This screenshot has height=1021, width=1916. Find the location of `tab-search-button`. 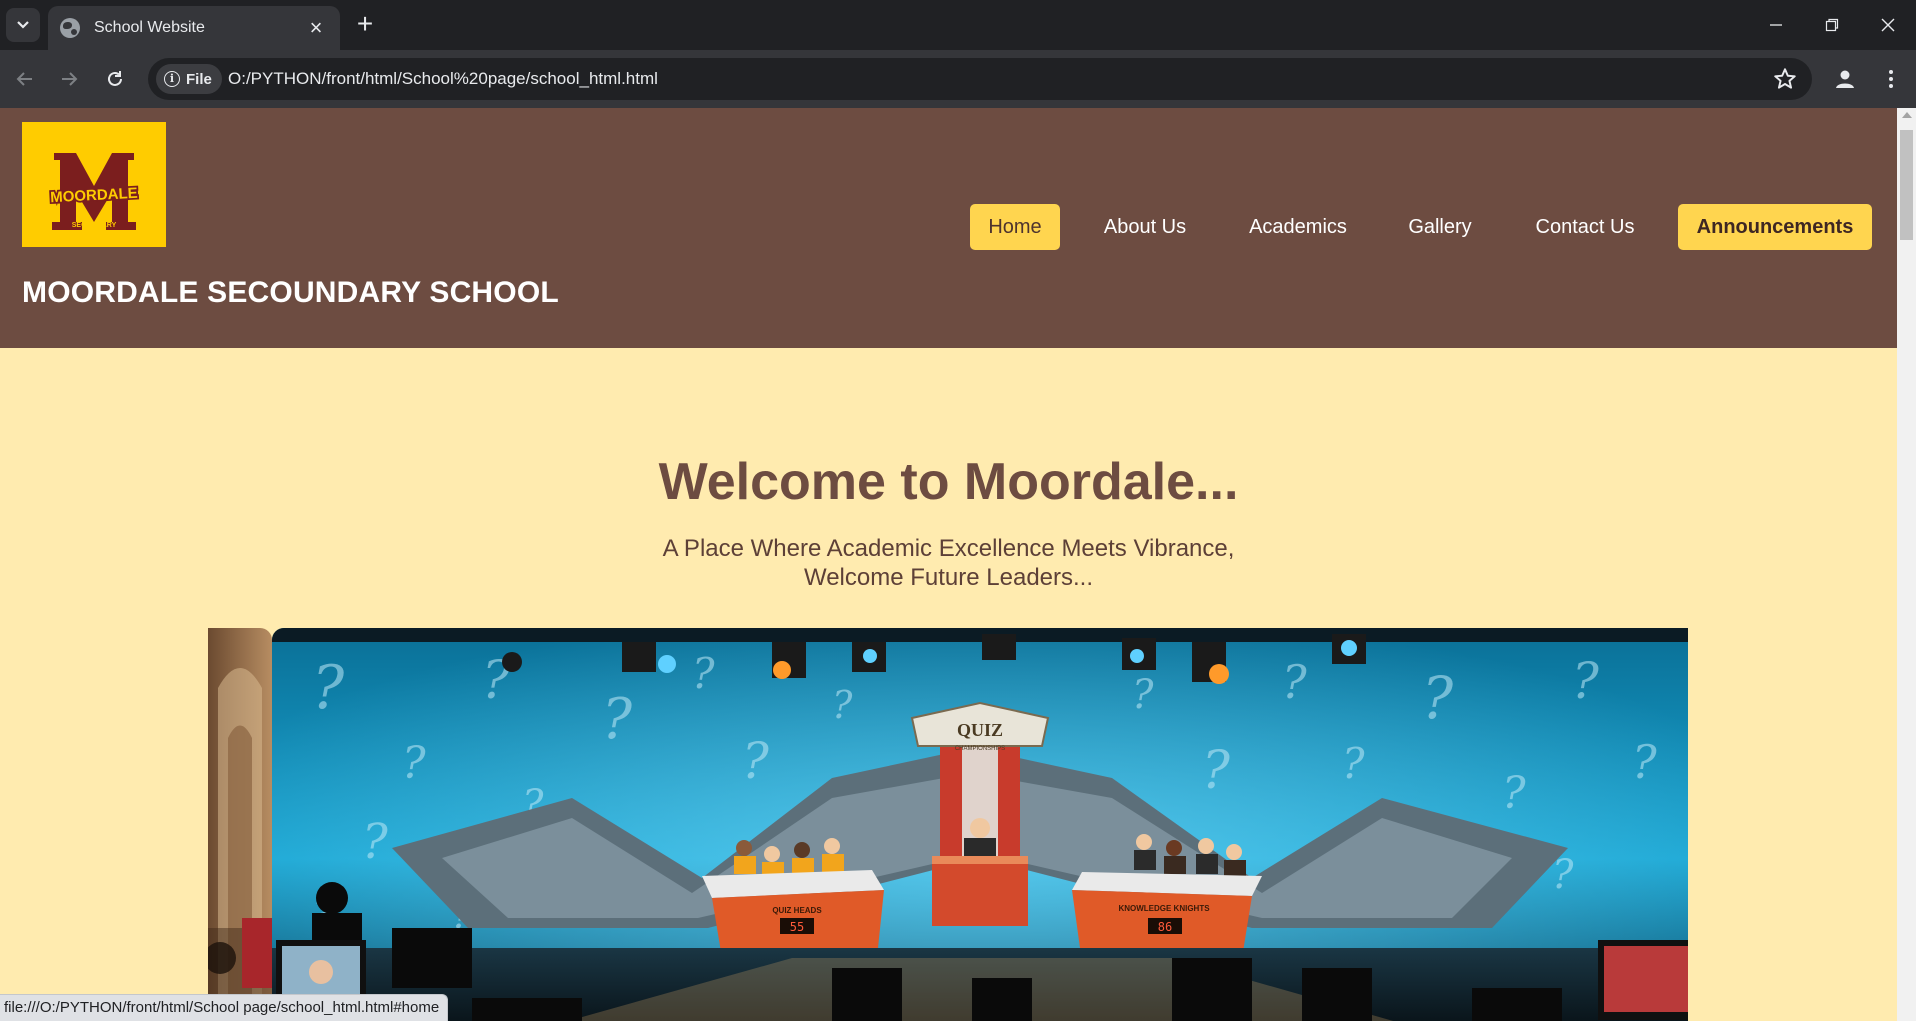

tab-search-button is located at coordinates (23, 25).